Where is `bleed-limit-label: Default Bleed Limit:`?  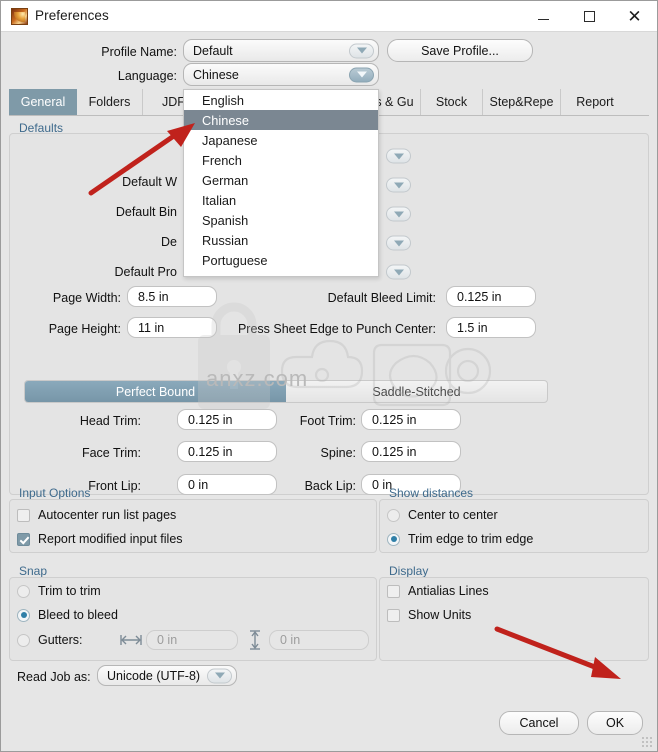
bleed-limit-label: Default Bleed Limit: is located at coordinates (381, 298).